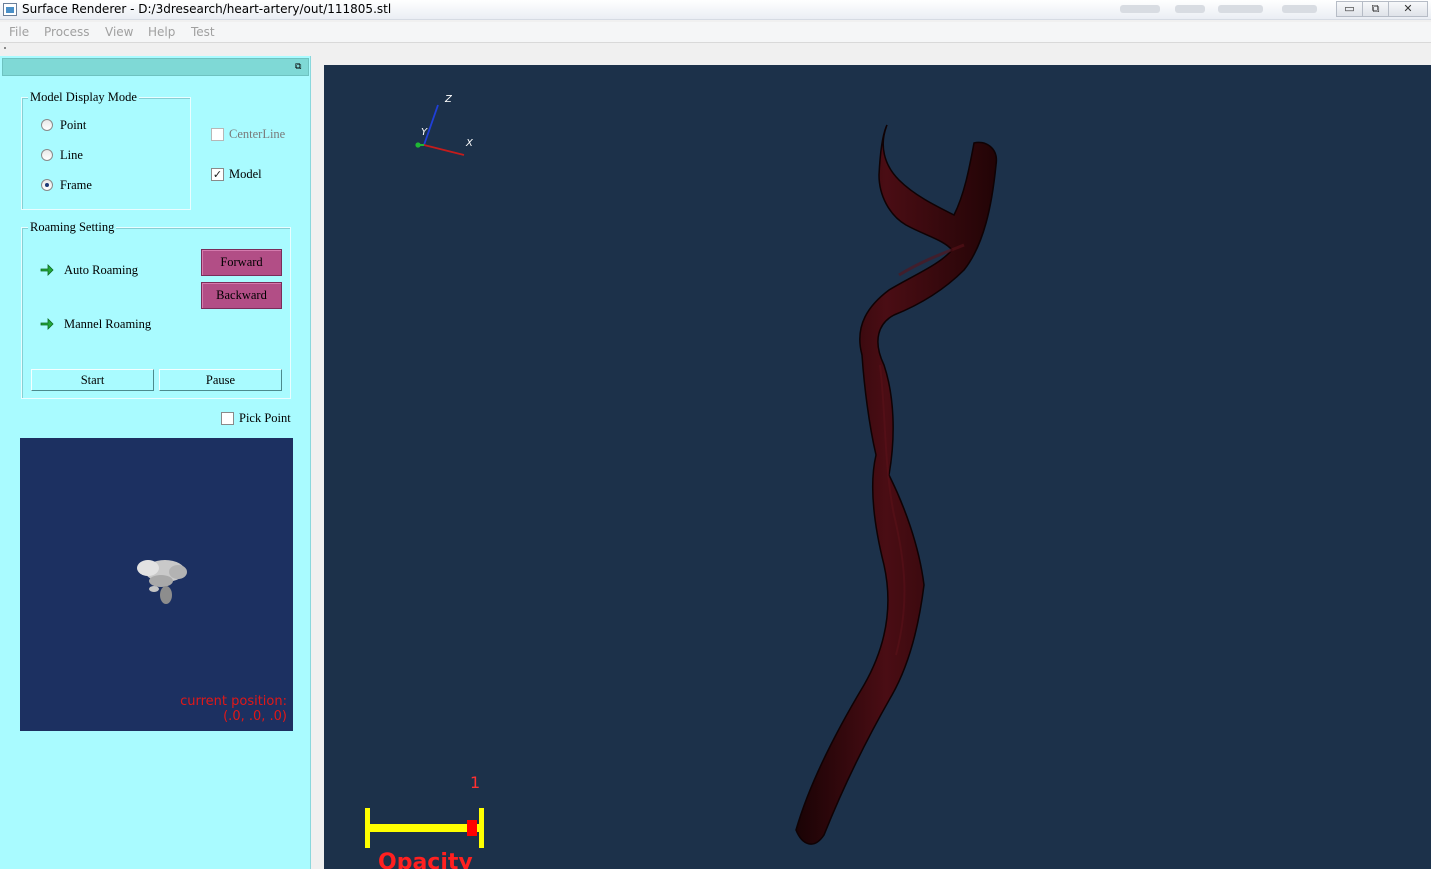 This screenshot has height=869, width=1431. I want to click on minimize-button: ▭, so click(1349, 9).